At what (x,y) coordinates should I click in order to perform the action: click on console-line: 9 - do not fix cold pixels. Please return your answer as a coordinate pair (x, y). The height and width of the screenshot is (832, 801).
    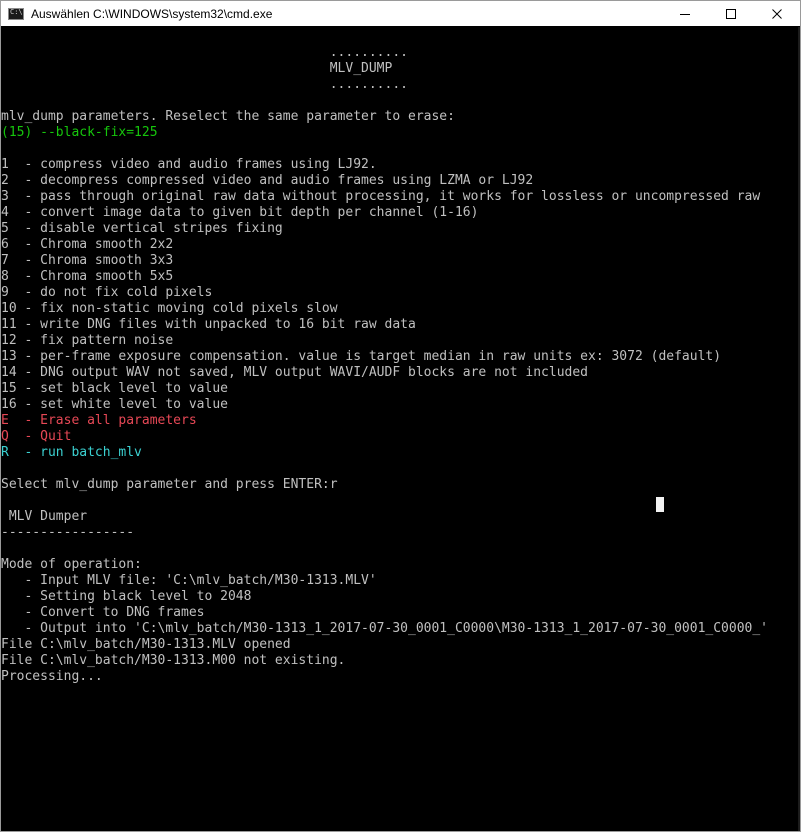
    Looking at the image, I should click on (107, 292).